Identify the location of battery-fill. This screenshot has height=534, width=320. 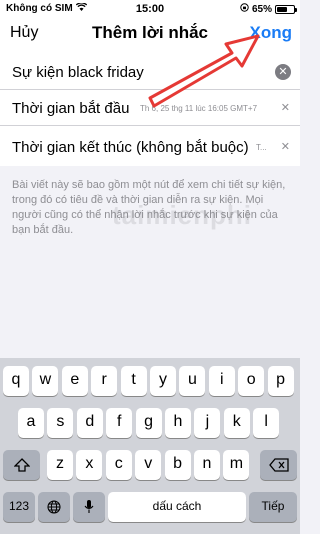
(282, 9).